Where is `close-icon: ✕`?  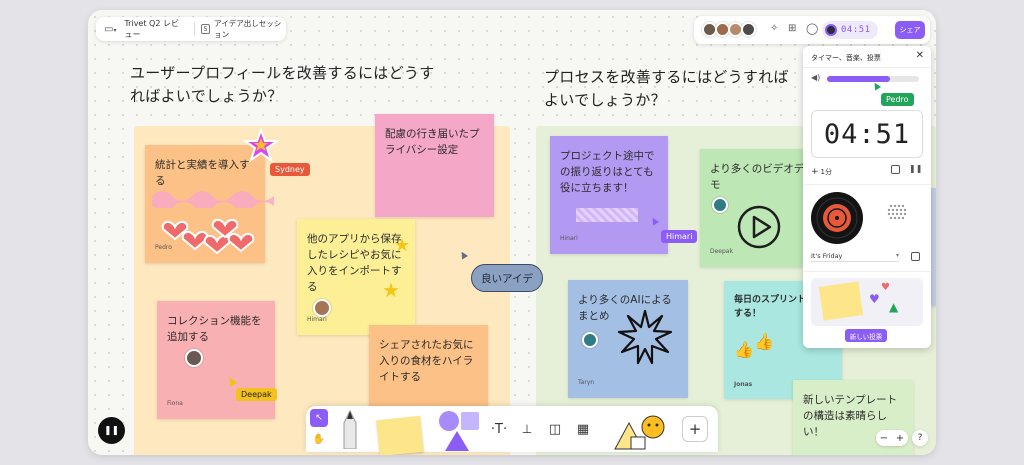 close-icon: ✕ is located at coordinates (920, 55).